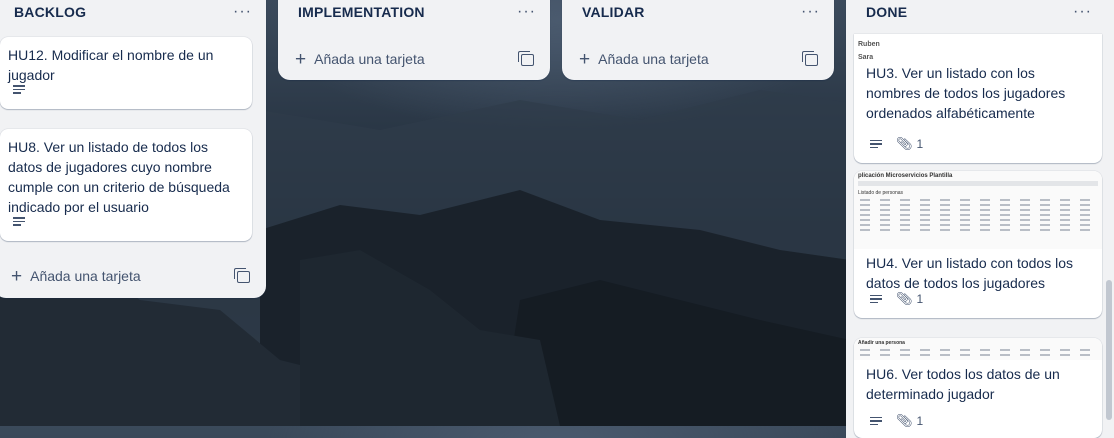 This screenshot has height=438, width=1114. I want to click on card-hu12: HU12. Modificar el nombre de un jugador, so click(126, 73).